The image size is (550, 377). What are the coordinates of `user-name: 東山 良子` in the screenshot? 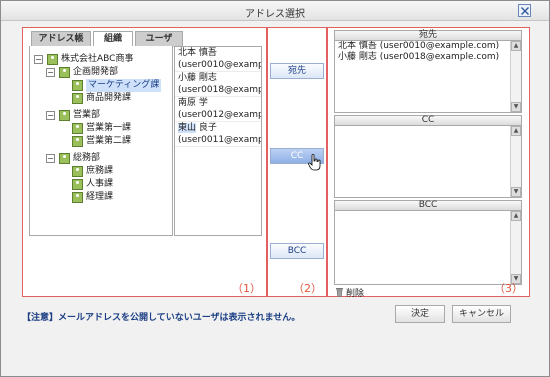 It's located at (219, 128).